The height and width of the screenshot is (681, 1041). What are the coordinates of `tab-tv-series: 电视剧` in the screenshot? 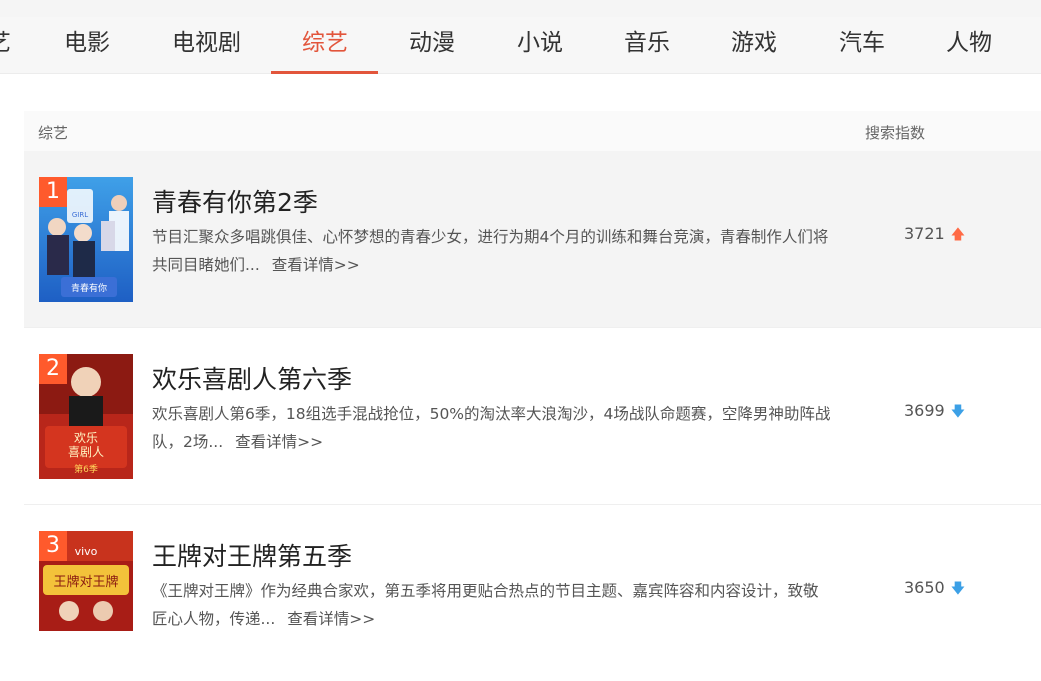 It's located at (206, 45).